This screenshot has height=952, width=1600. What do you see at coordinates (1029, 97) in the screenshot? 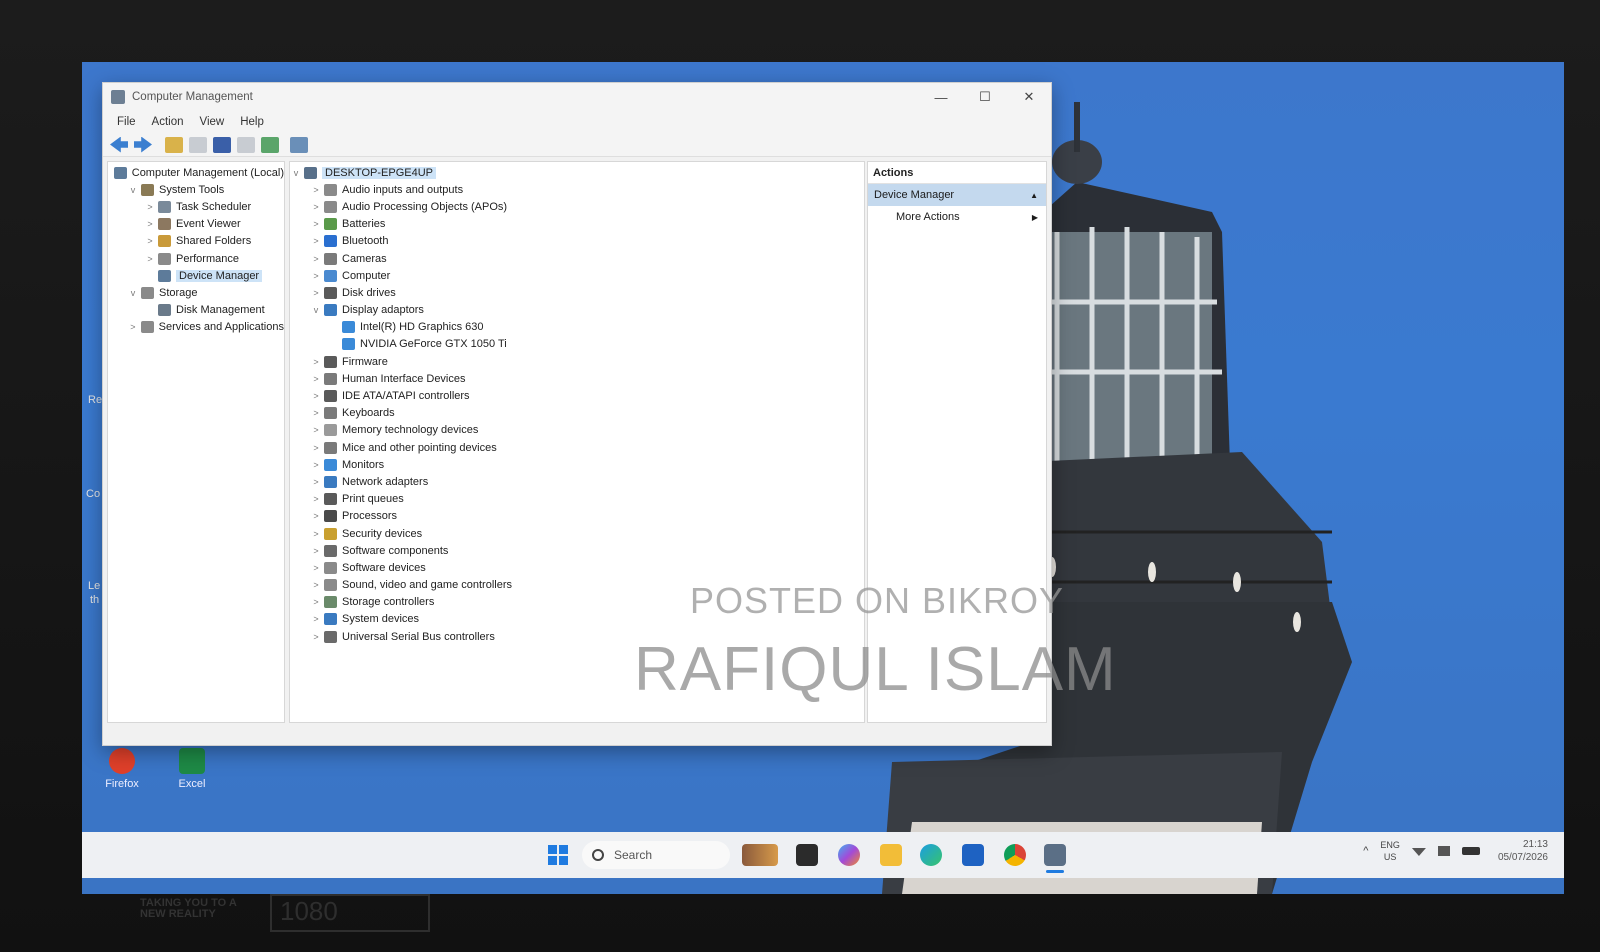
I see `close-button: ✕` at bounding box center [1029, 97].